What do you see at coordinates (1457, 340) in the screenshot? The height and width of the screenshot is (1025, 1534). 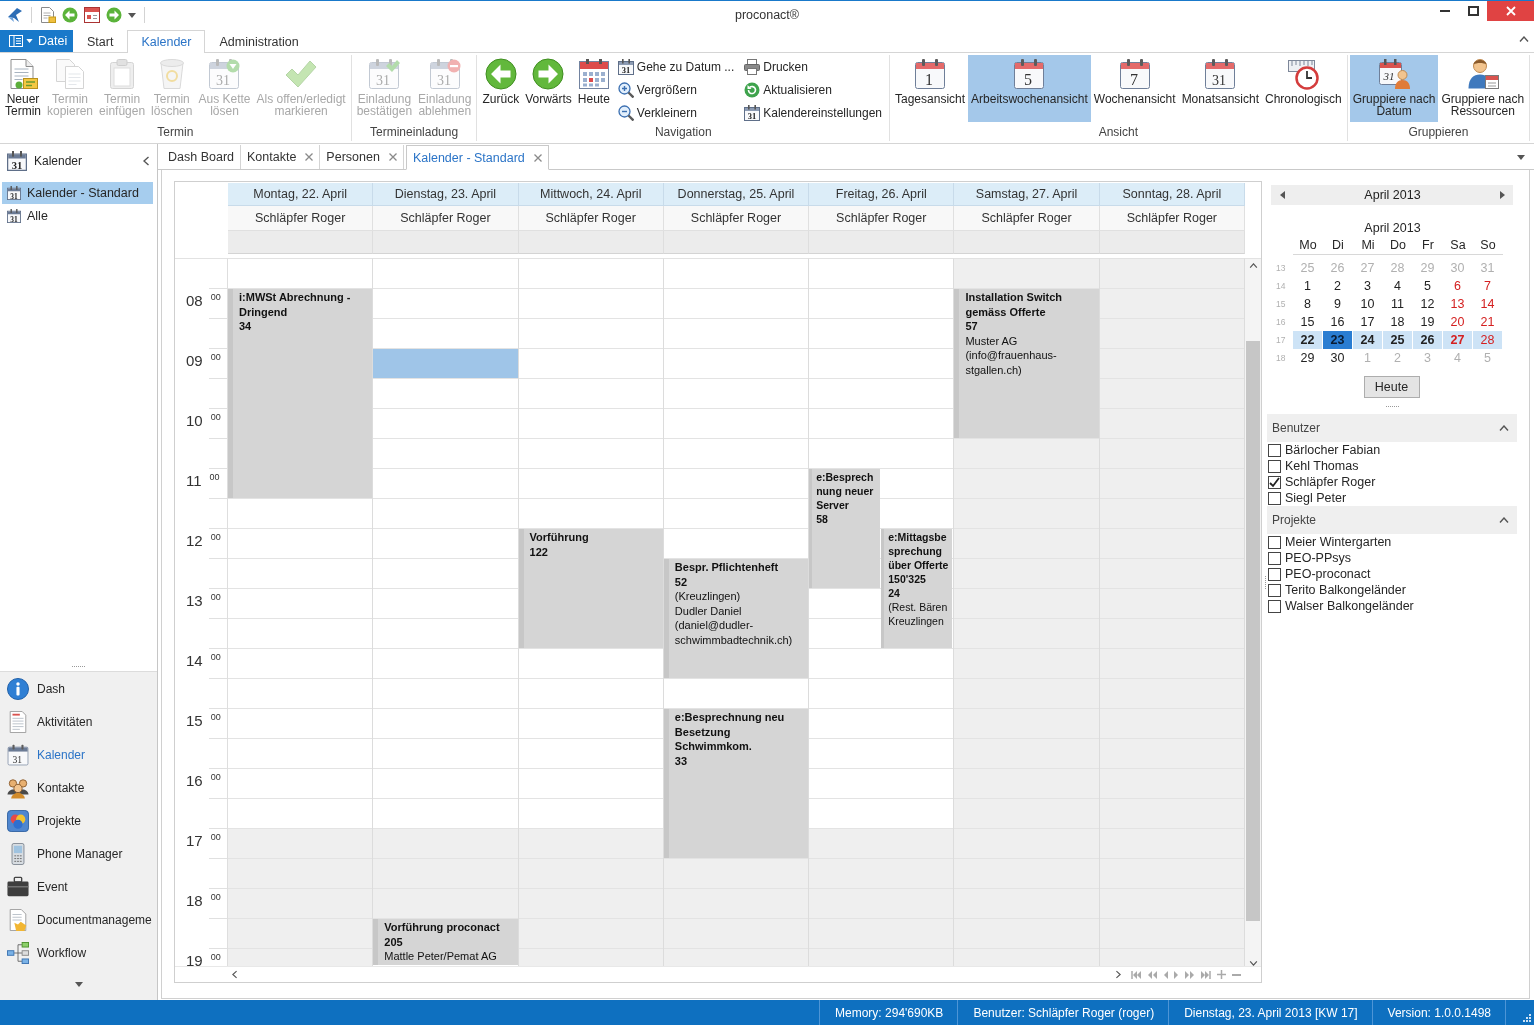 I see `calendar-day: 27` at bounding box center [1457, 340].